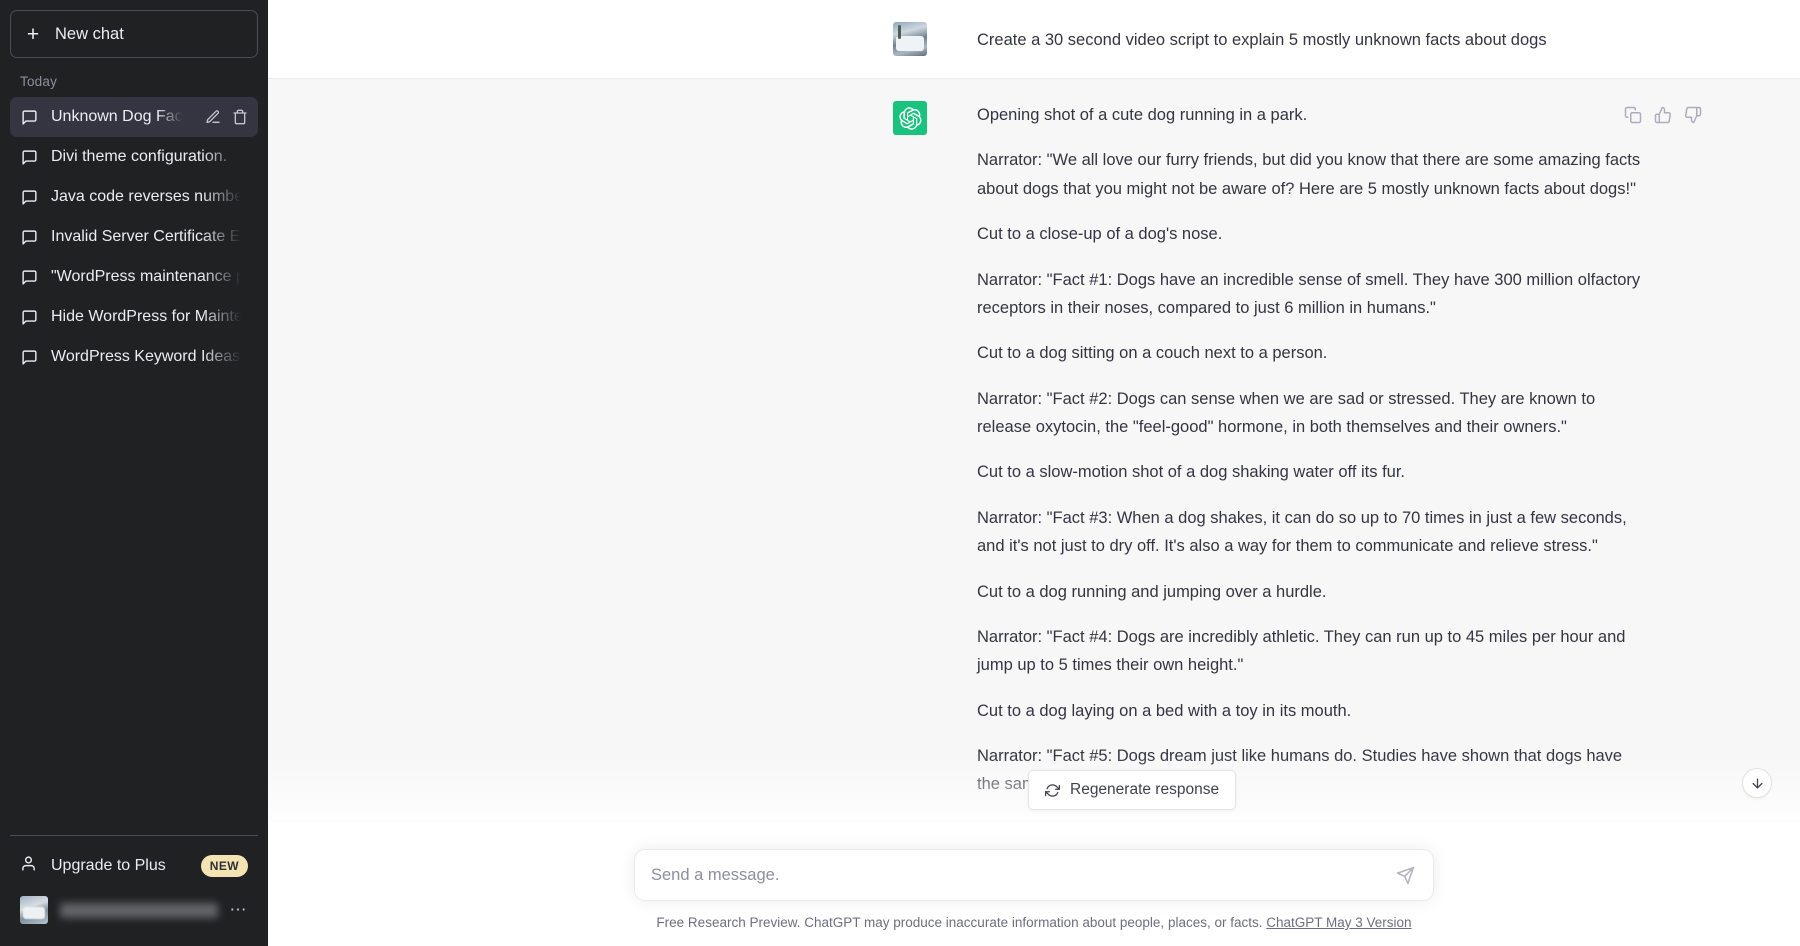 This screenshot has height=946, width=1800. What do you see at coordinates (910, 118) in the screenshot?
I see `chatgpt-logo-icon` at bounding box center [910, 118].